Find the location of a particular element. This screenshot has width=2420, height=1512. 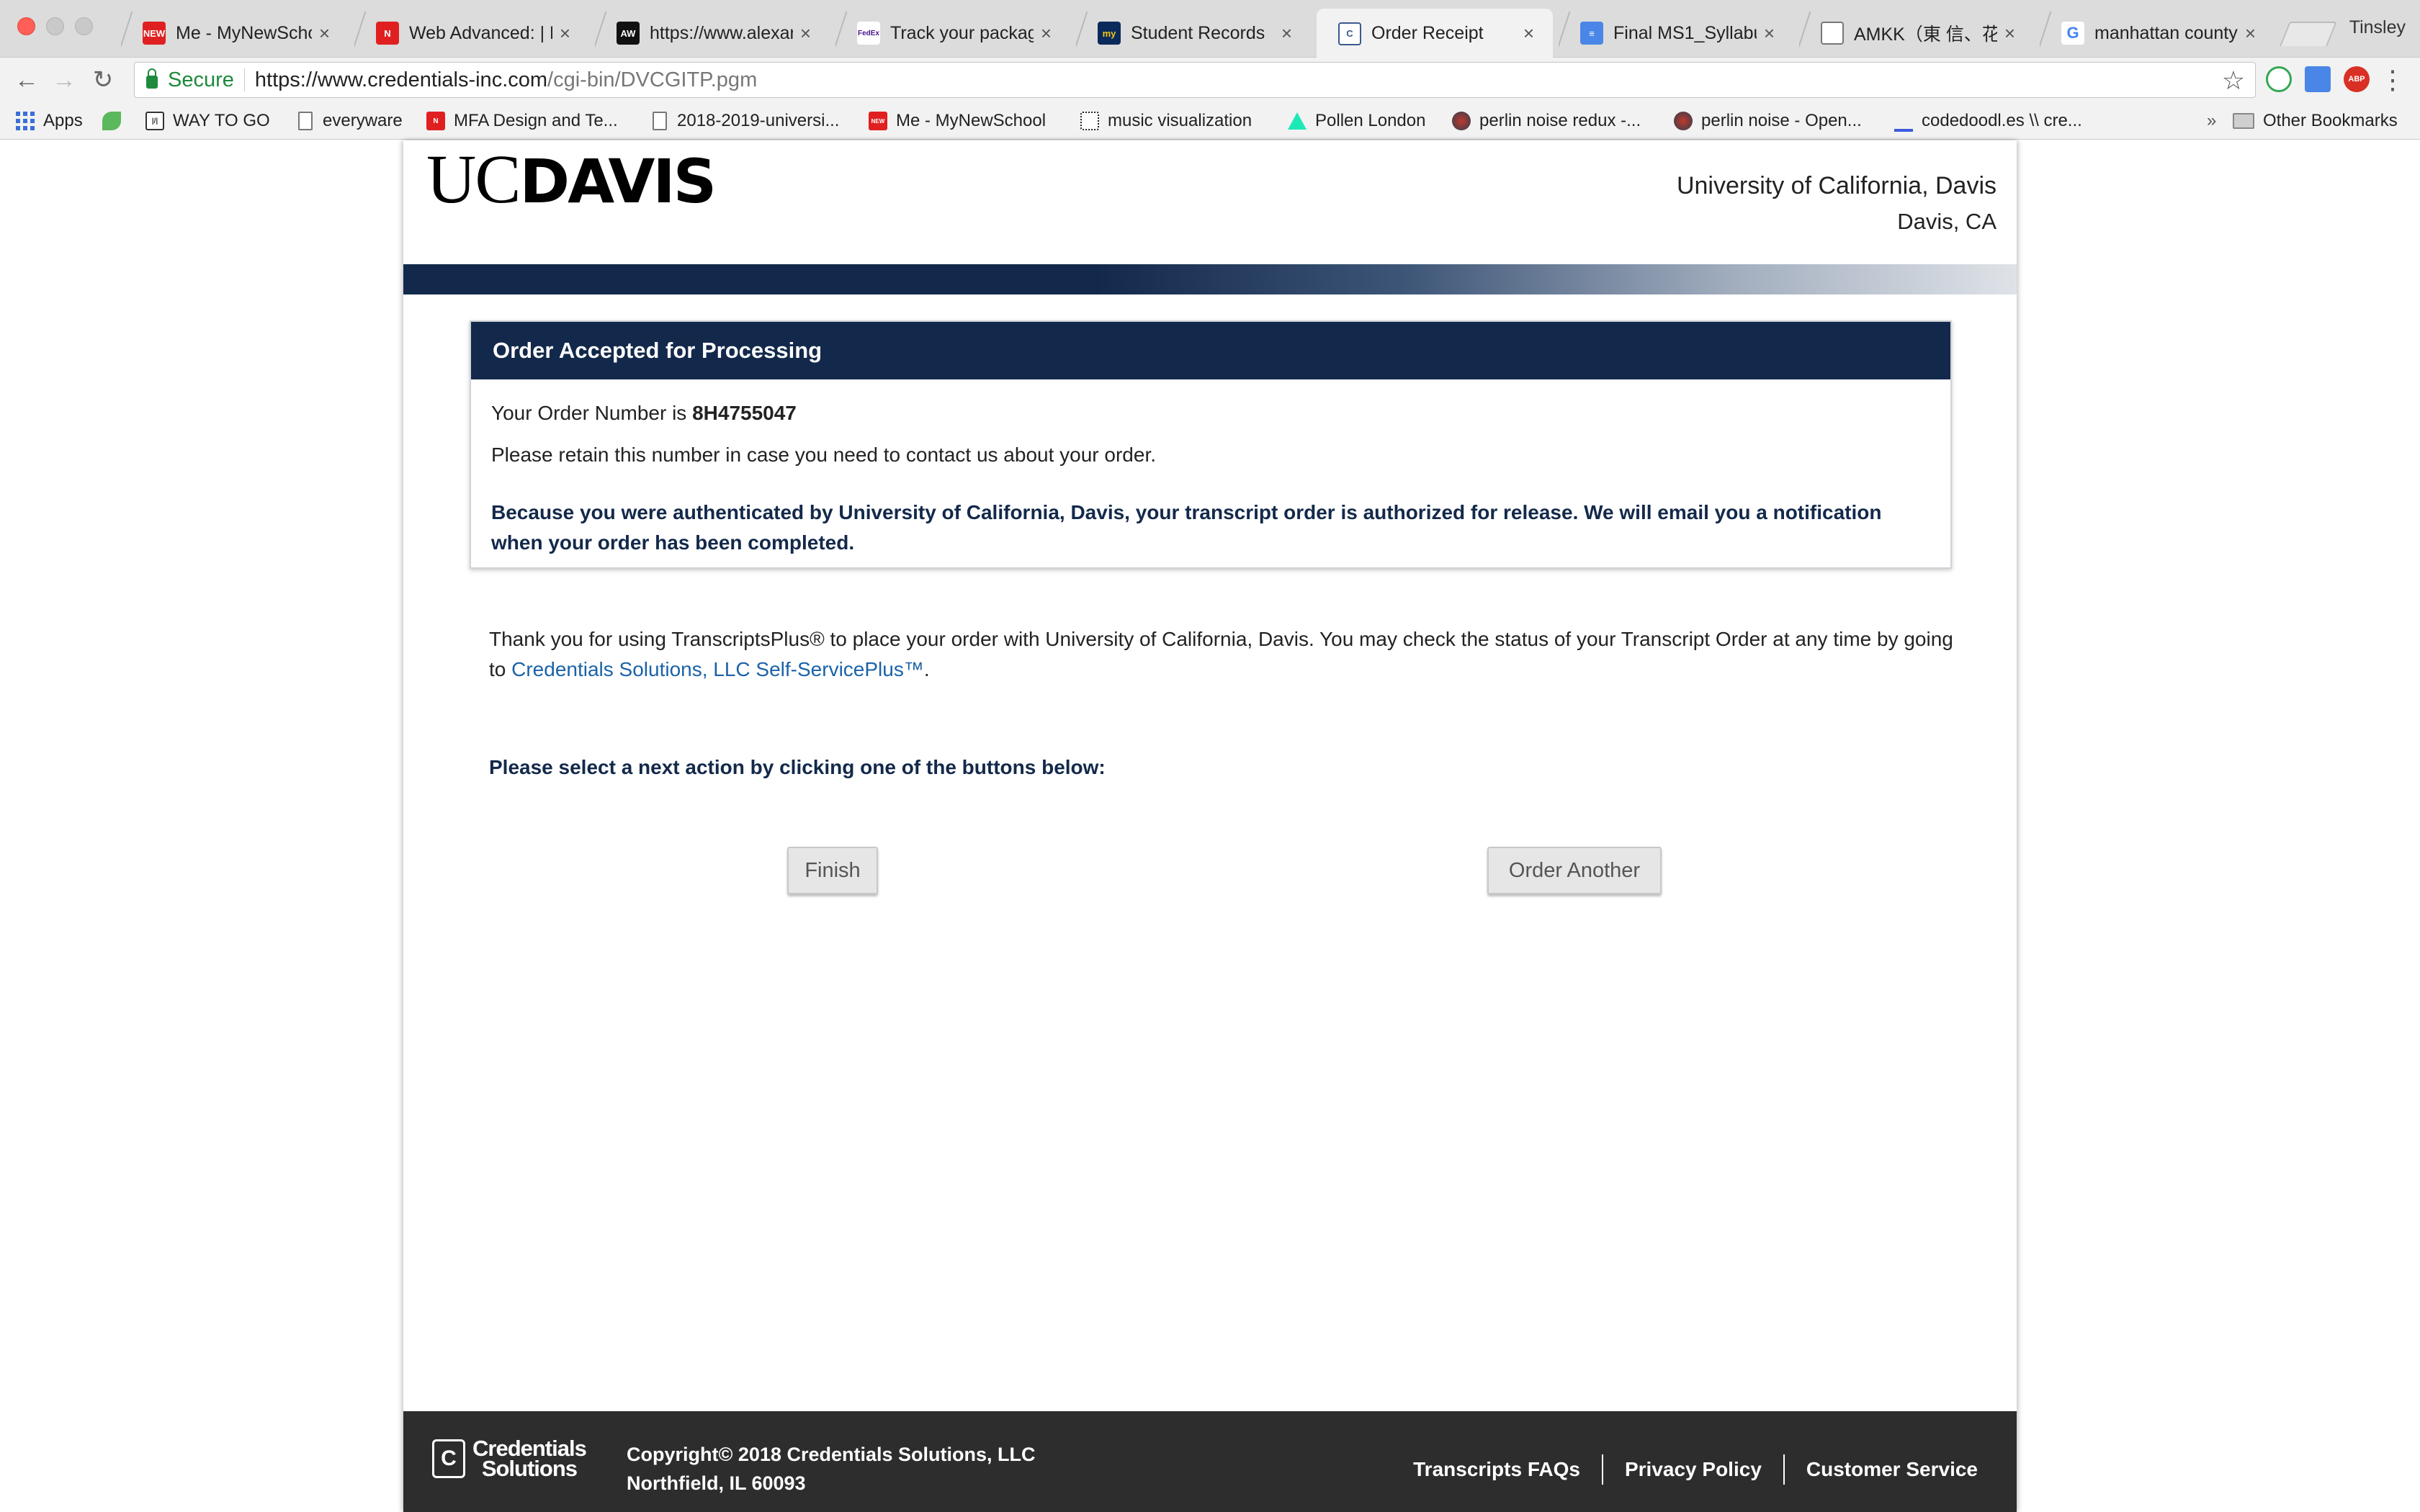

other-bookmarks: Other Bookmarks is located at coordinates (2315, 121).